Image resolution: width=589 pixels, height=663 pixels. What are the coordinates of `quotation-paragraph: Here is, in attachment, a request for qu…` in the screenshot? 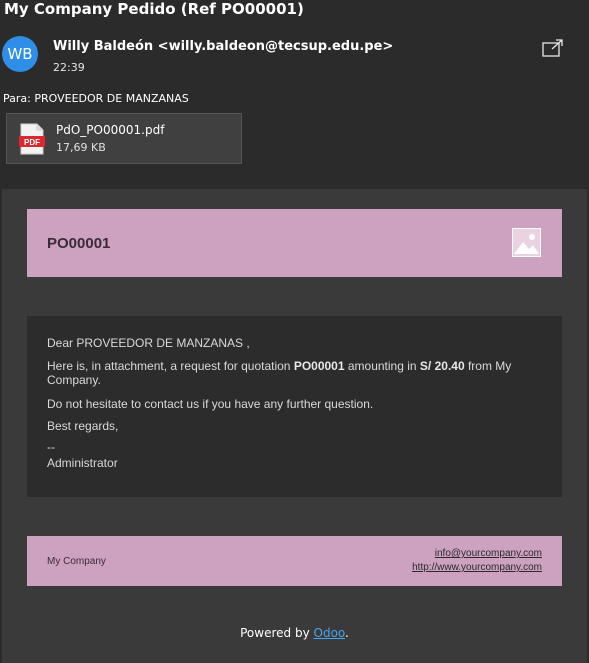 It's located at (292, 373).